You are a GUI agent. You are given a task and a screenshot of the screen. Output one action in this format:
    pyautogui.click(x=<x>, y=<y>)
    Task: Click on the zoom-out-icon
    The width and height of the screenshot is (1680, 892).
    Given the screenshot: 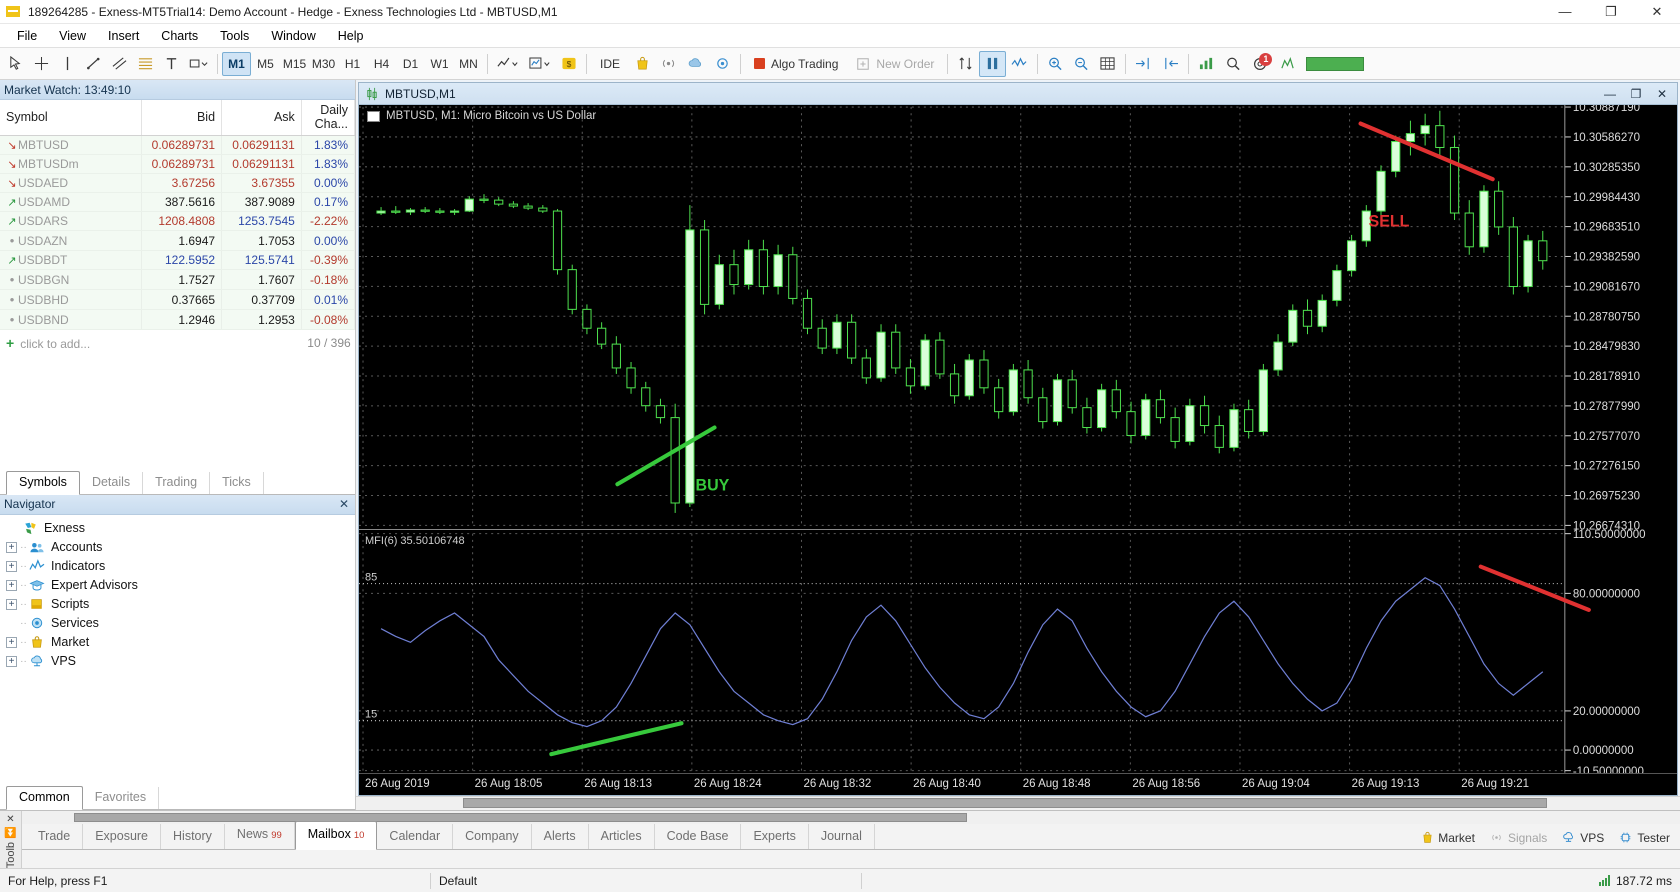 What is the action you would take?
    pyautogui.click(x=1081, y=64)
    